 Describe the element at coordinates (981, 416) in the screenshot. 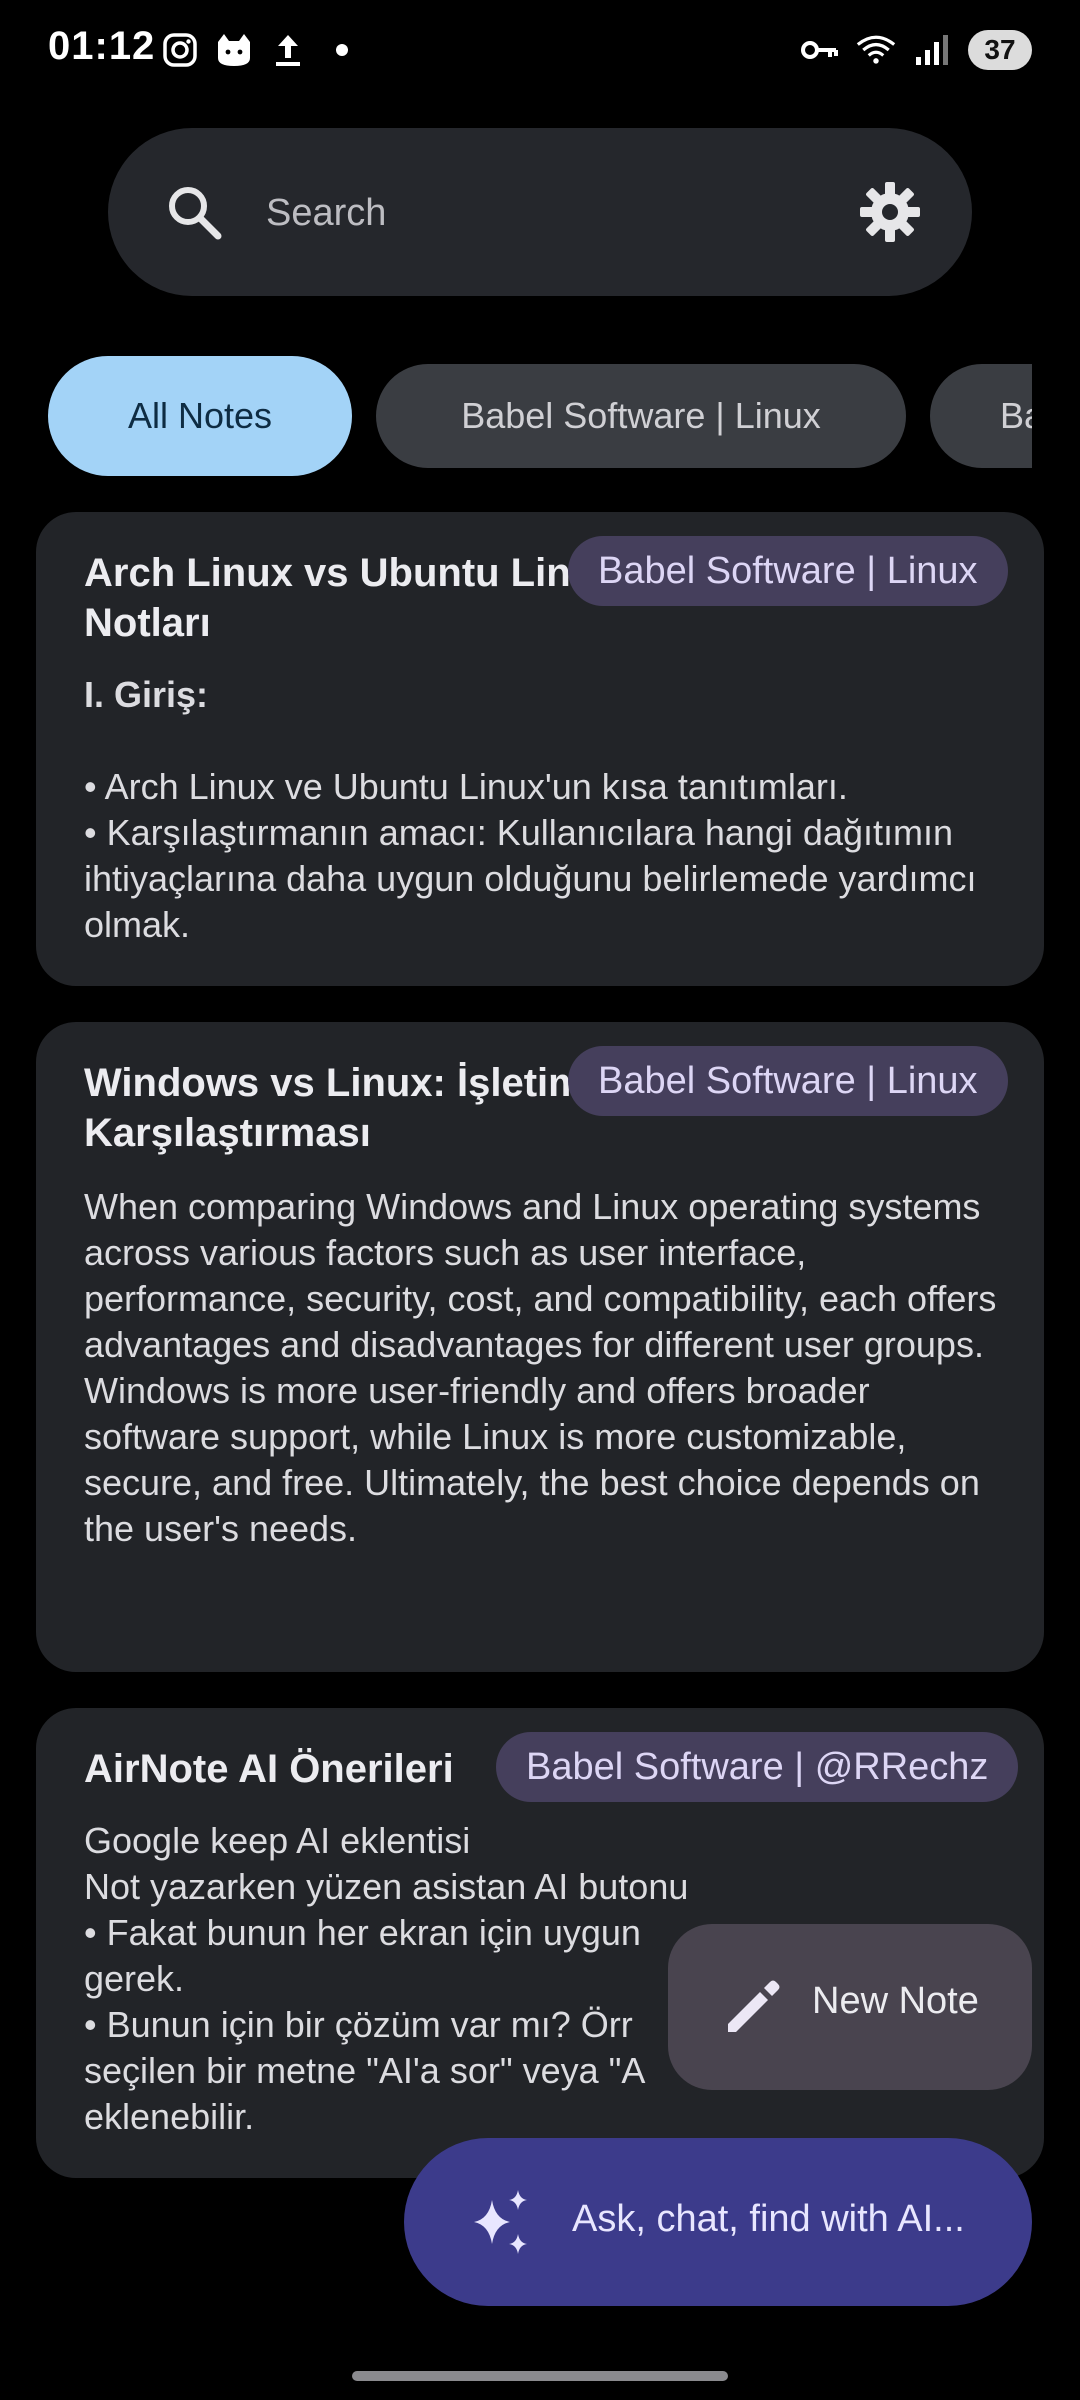

I see `chip-partial: Ba` at that location.